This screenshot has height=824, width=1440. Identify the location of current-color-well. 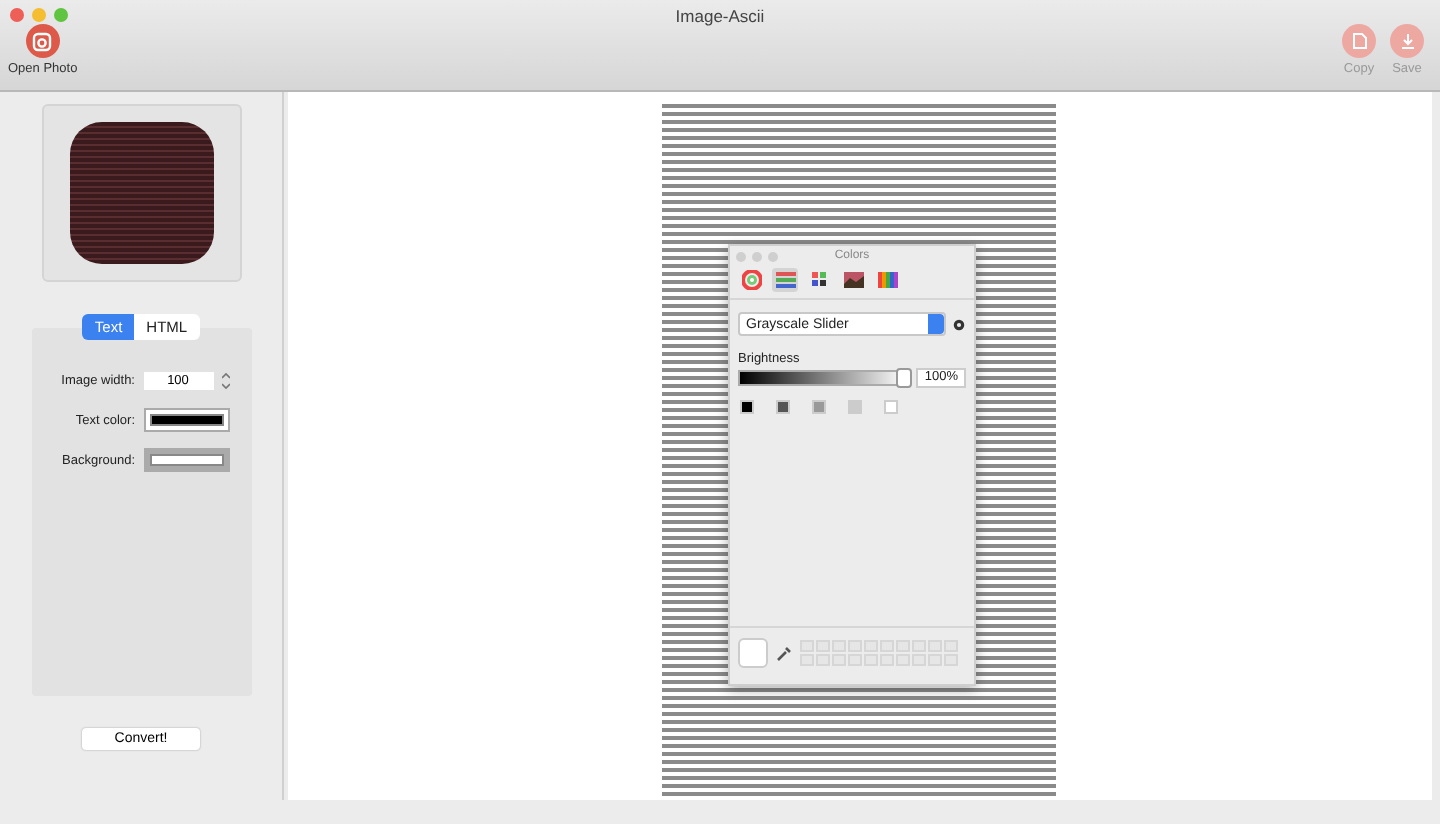
(753, 653).